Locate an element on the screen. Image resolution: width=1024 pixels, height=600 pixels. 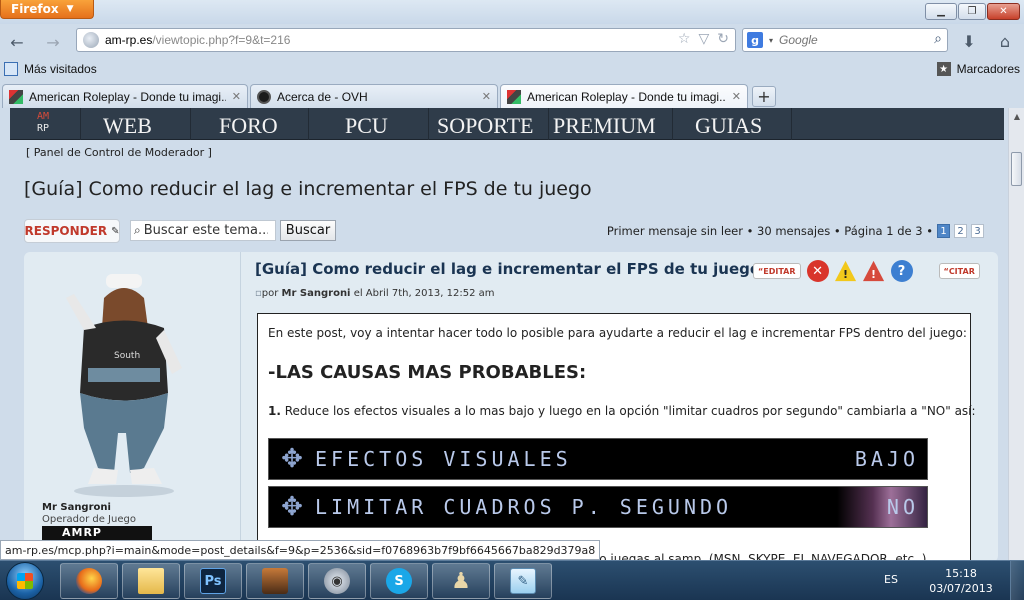
firefox-menu-label: Firefox is located at coordinates (35, 9).